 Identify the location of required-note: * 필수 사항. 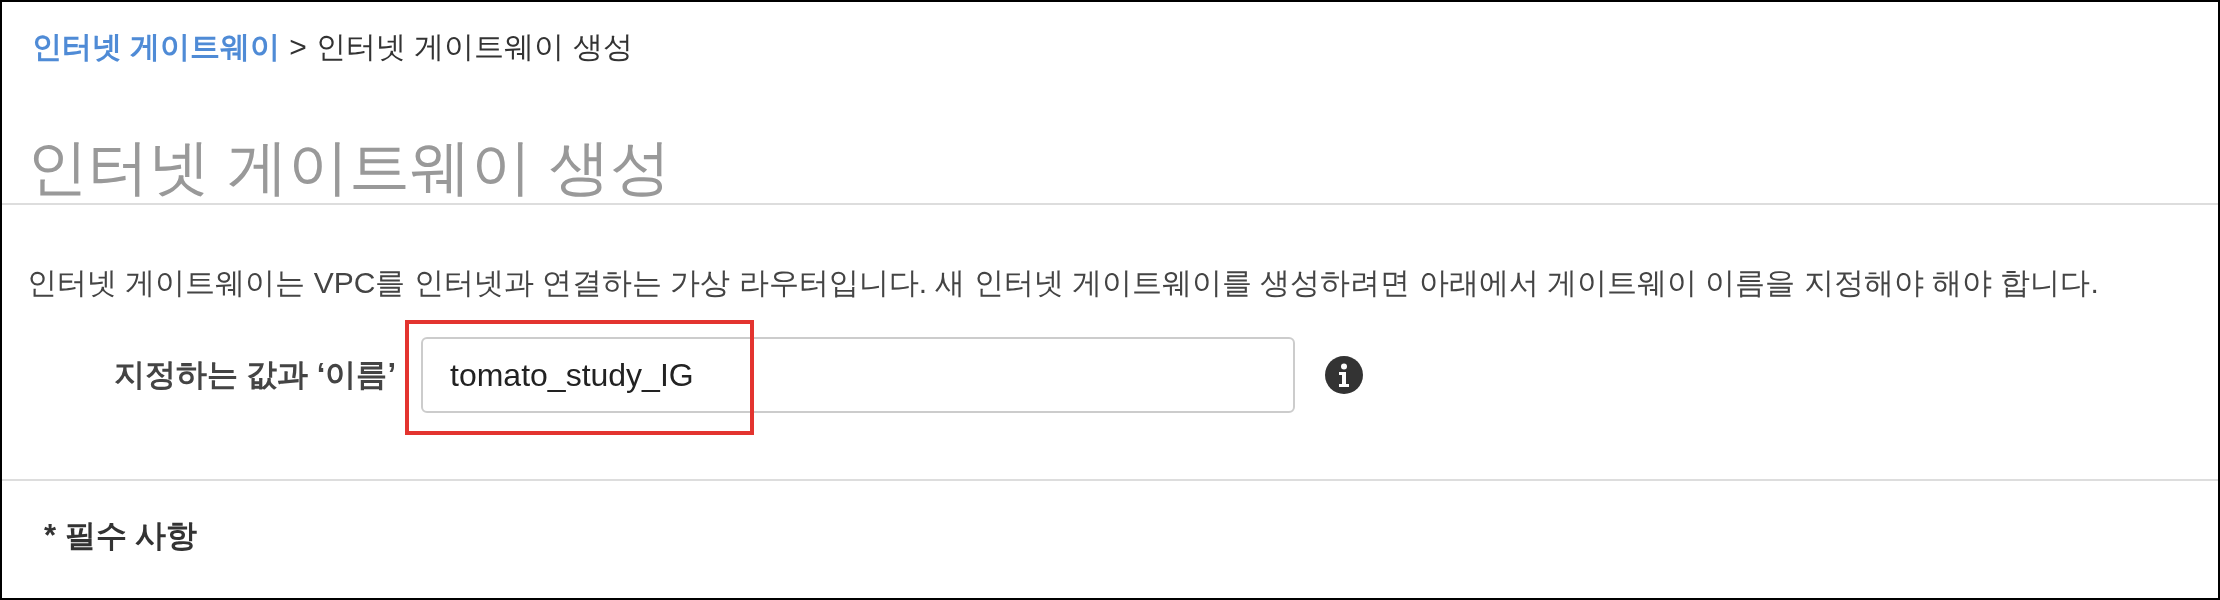
(121, 535).